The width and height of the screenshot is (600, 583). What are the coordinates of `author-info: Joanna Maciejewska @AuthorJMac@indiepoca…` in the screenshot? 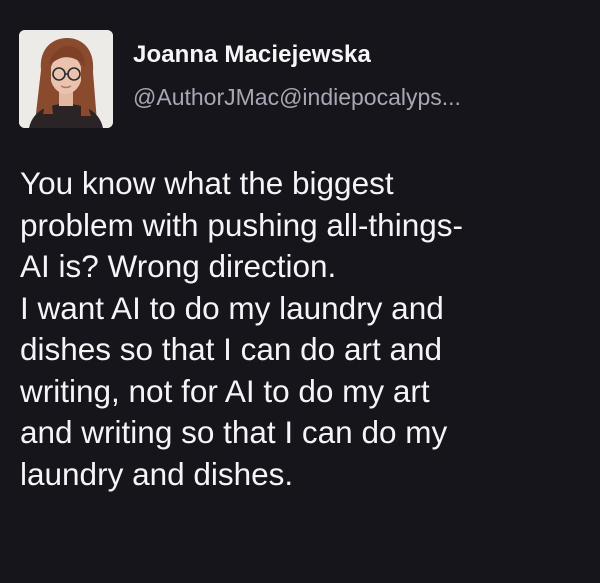 It's located at (297, 75).